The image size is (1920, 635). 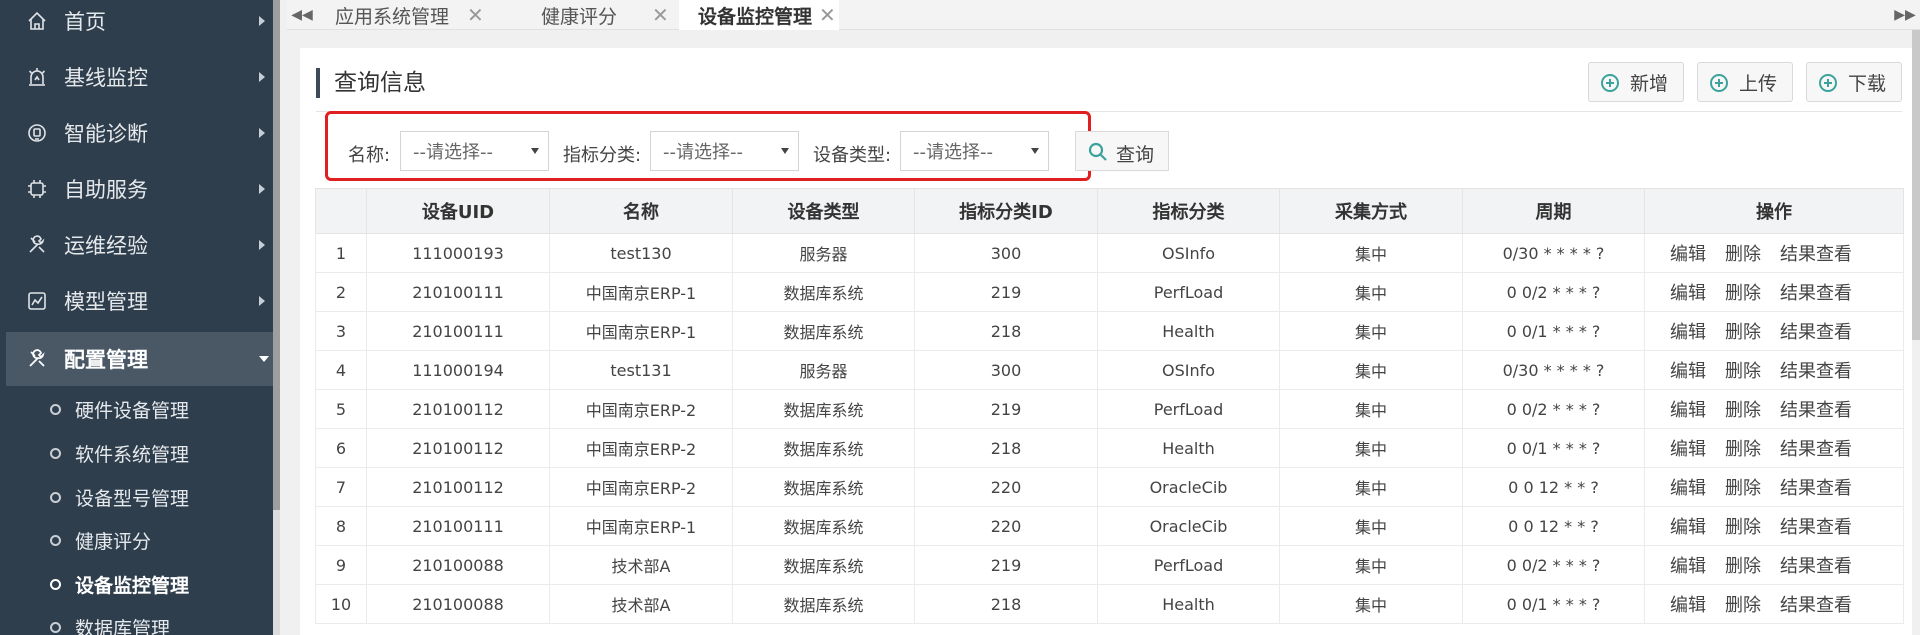 I want to click on bullet-icon, so click(x=55, y=453).